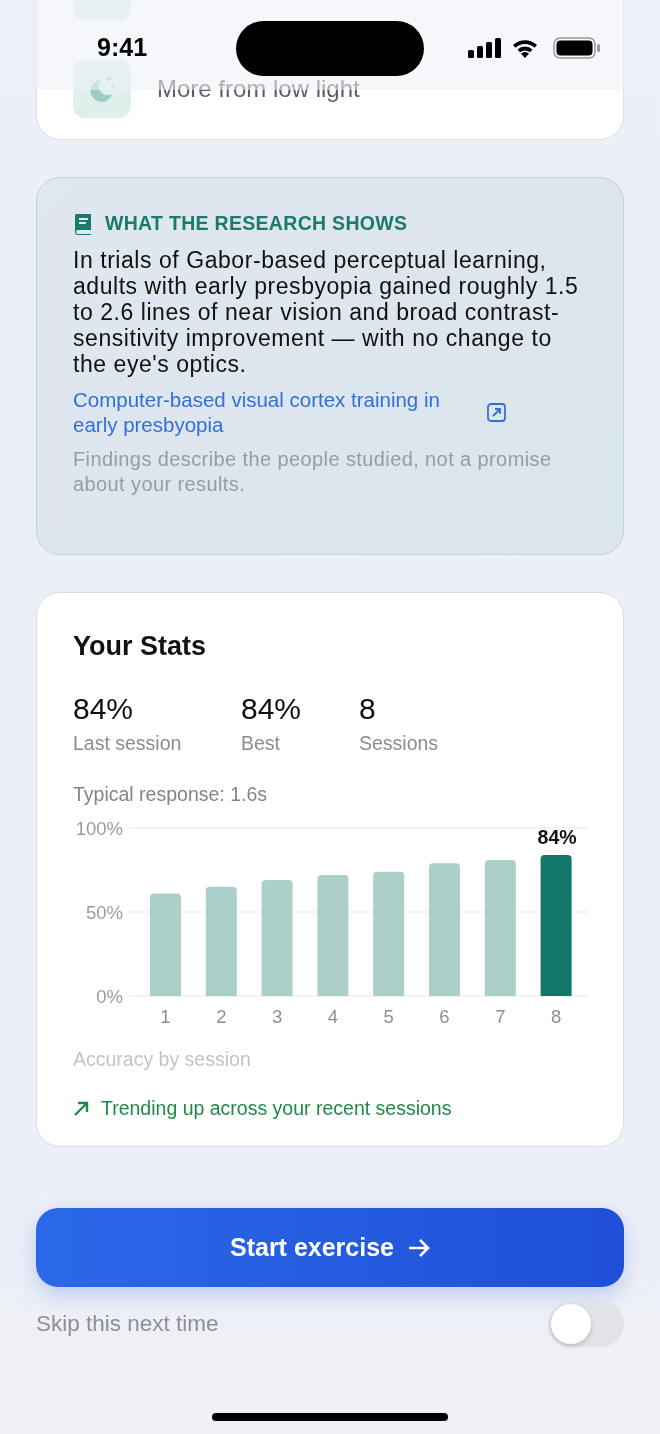  I want to click on metric-label: Best, so click(261, 743).